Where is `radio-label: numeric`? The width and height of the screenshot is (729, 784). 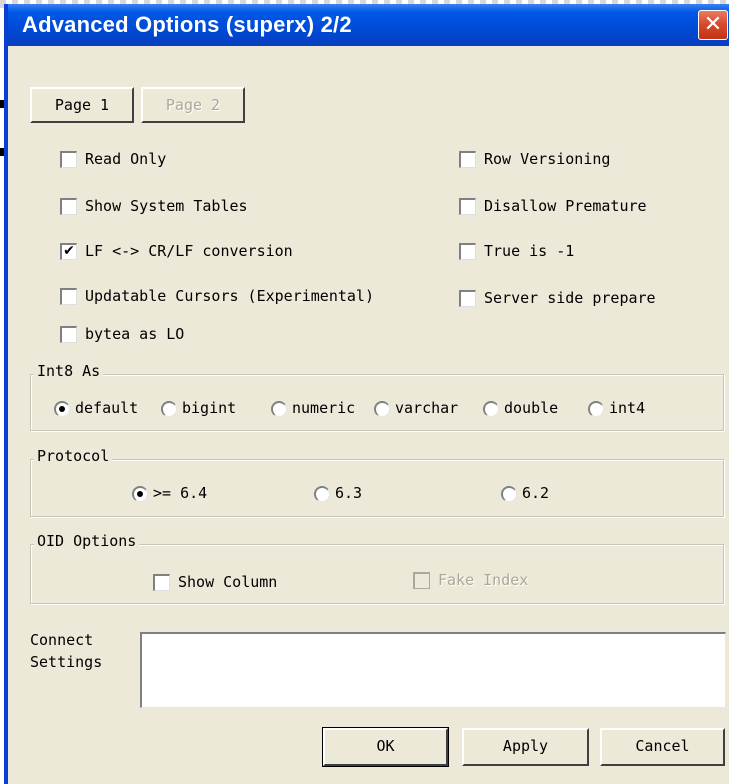
radio-label: numeric is located at coordinates (324, 408).